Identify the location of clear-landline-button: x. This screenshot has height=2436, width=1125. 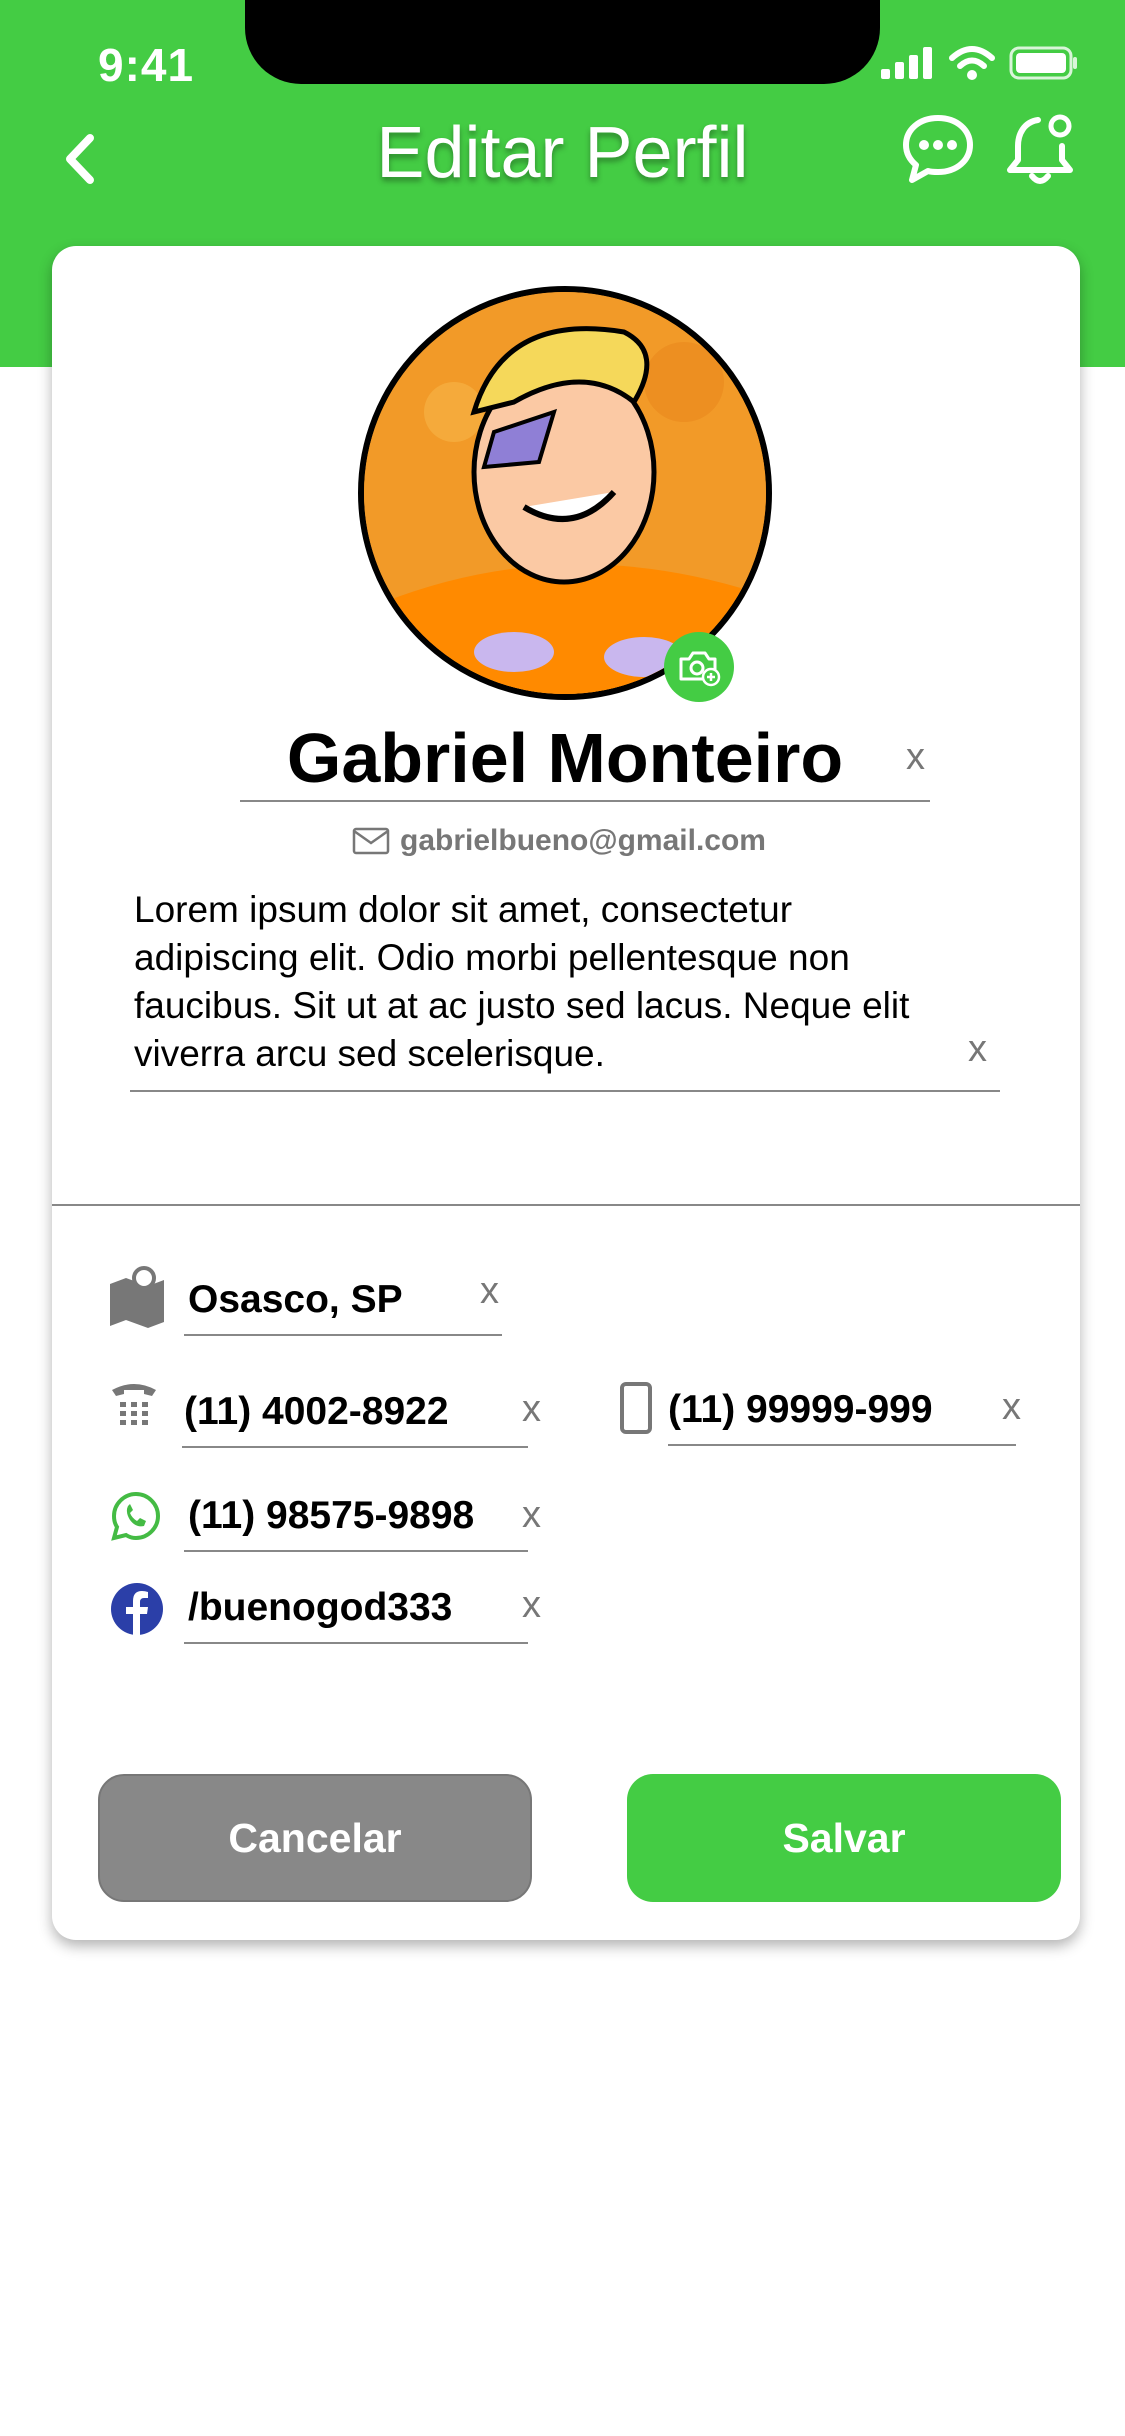
(531, 1409).